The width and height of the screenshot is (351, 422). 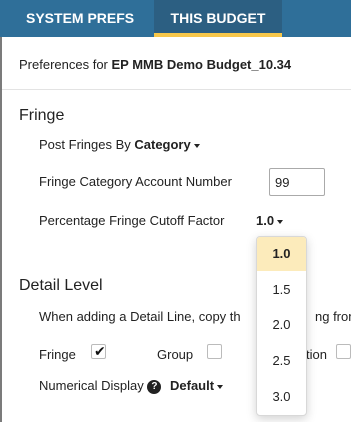 I want to click on budget-name: EP MMB Demo Budget_10.34, so click(x=201, y=64).